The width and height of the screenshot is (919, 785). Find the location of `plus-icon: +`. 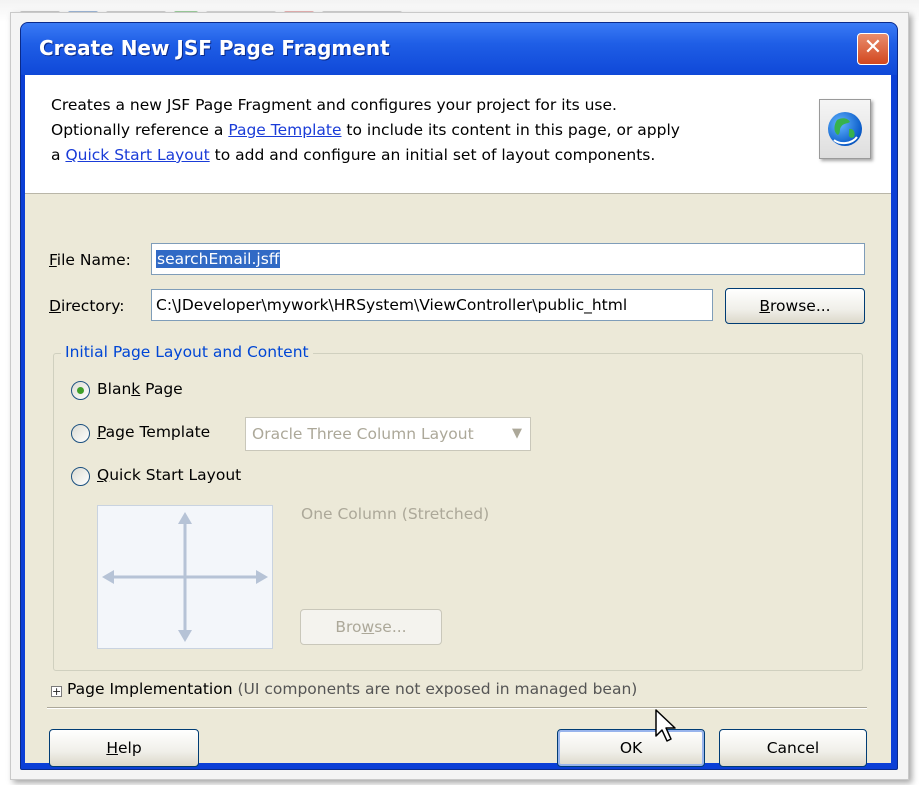

plus-icon: + is located at coordinates (57, 691).